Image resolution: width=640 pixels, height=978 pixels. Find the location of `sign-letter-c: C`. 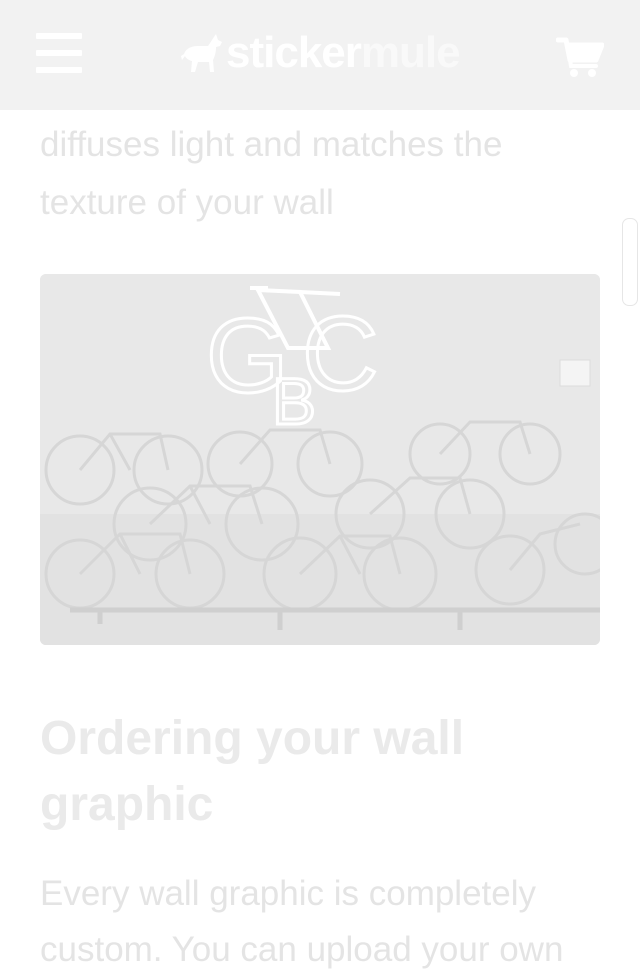

sign-letter-c: C is located at coordinates (340, 354).